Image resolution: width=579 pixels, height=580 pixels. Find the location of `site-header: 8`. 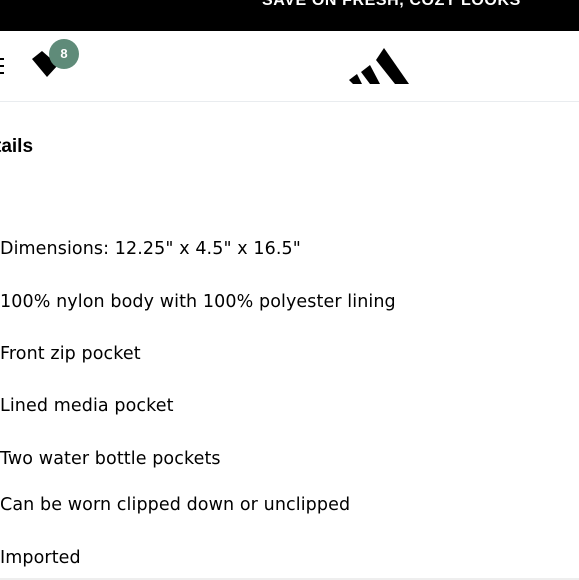

site-header: 8 is located at coordinates (289, 66).